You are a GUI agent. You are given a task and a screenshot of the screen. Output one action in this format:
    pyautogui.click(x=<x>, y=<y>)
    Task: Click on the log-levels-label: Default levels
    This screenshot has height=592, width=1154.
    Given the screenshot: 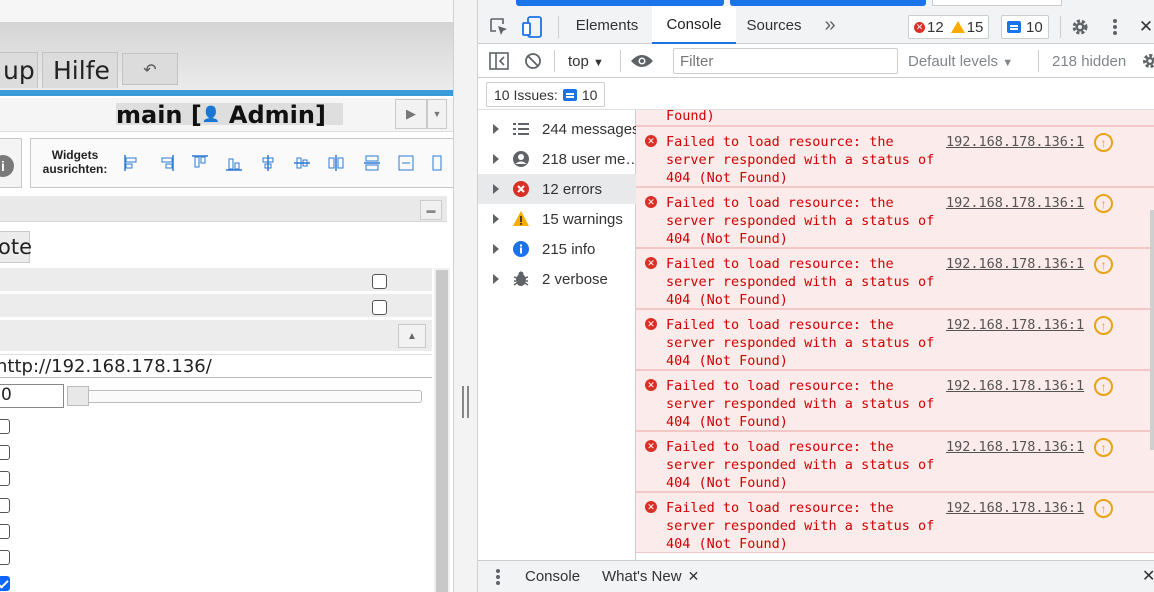 What is the action you would take?
    pyautogui.click(x=953, y=61)
    